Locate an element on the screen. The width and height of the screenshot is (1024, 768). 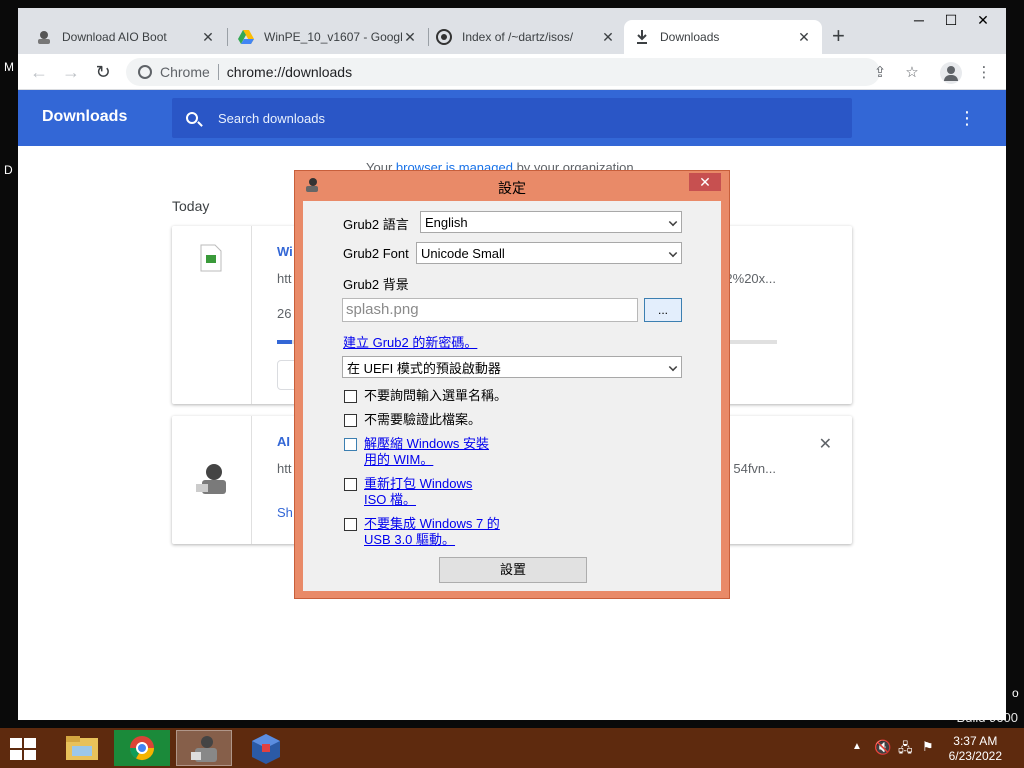
tab-title: WinPE_10_v1607 - Google is located at coordinates (333, 37).